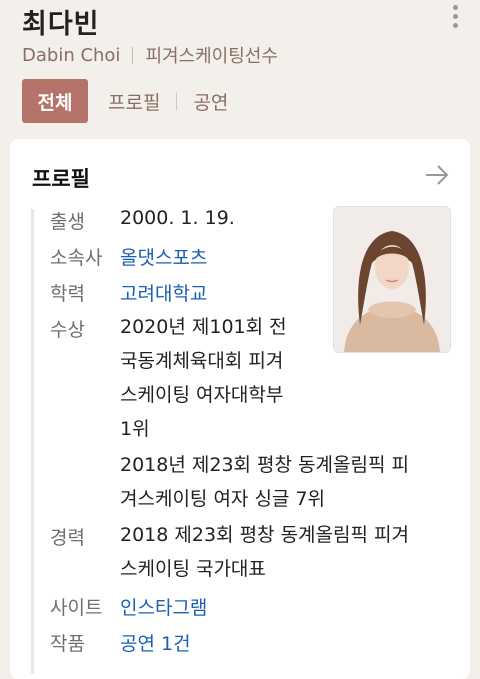  Describe the element at coordinates (163, 256) in the screenshot. I see `agency-link: 올댓스포츠` at that location.